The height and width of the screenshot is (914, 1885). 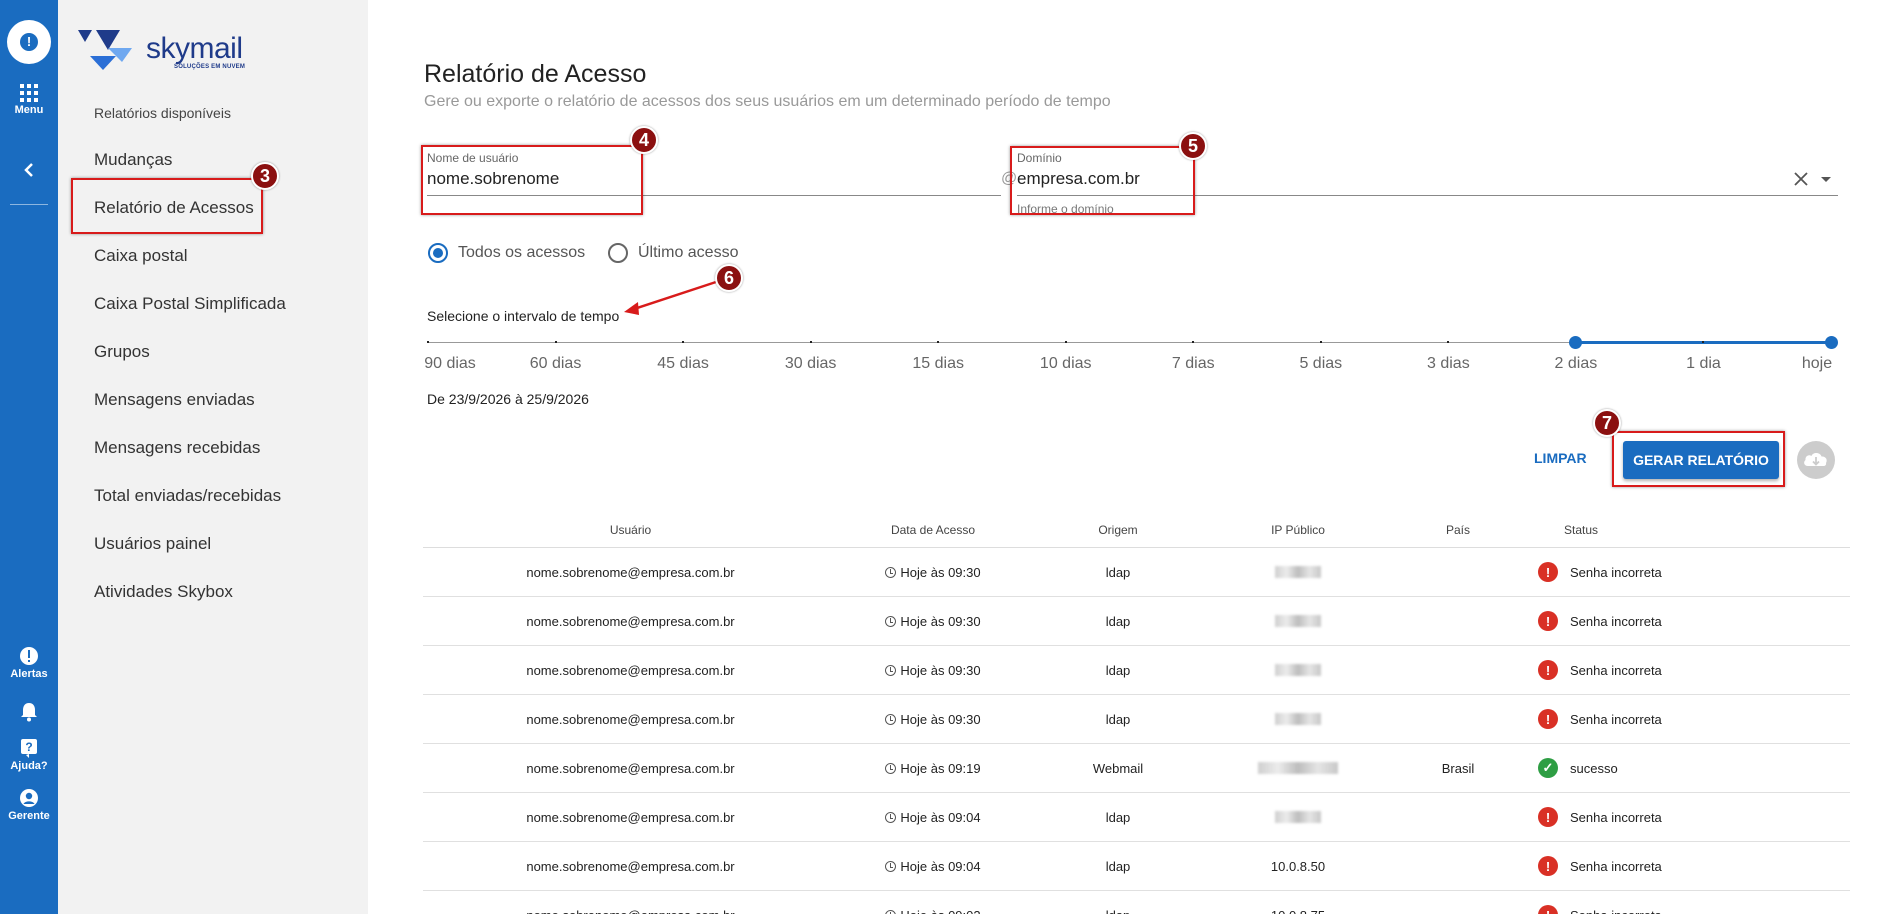 I want to click on slider-tick-label: 2 dias, so click(x=1576, y=364).